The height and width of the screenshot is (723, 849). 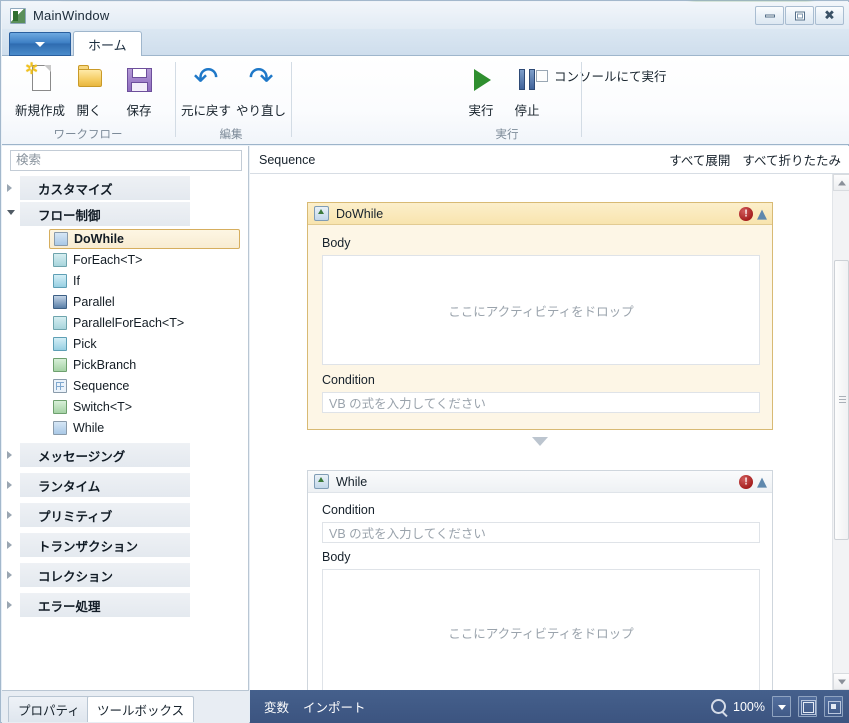 What do you see at coordinates (139, 93) in the screenshot?
I see `save-button: 保存` at bounding box center [139, 93].